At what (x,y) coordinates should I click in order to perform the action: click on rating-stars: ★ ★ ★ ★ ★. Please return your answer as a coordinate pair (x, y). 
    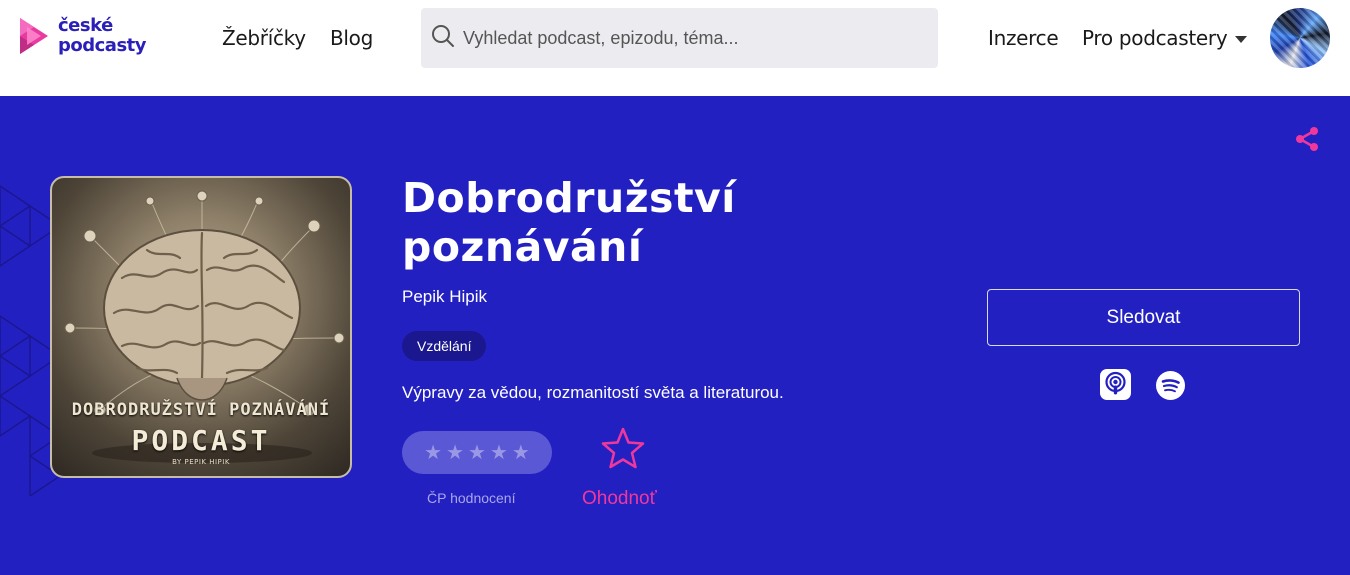
    Looking at the image, I should click on (477, 452).